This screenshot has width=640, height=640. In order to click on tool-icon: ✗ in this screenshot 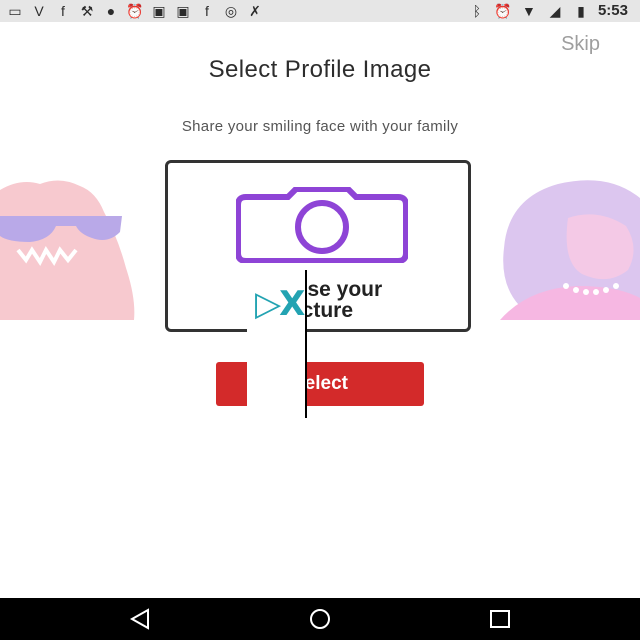, I will do `click(255, 11)`.